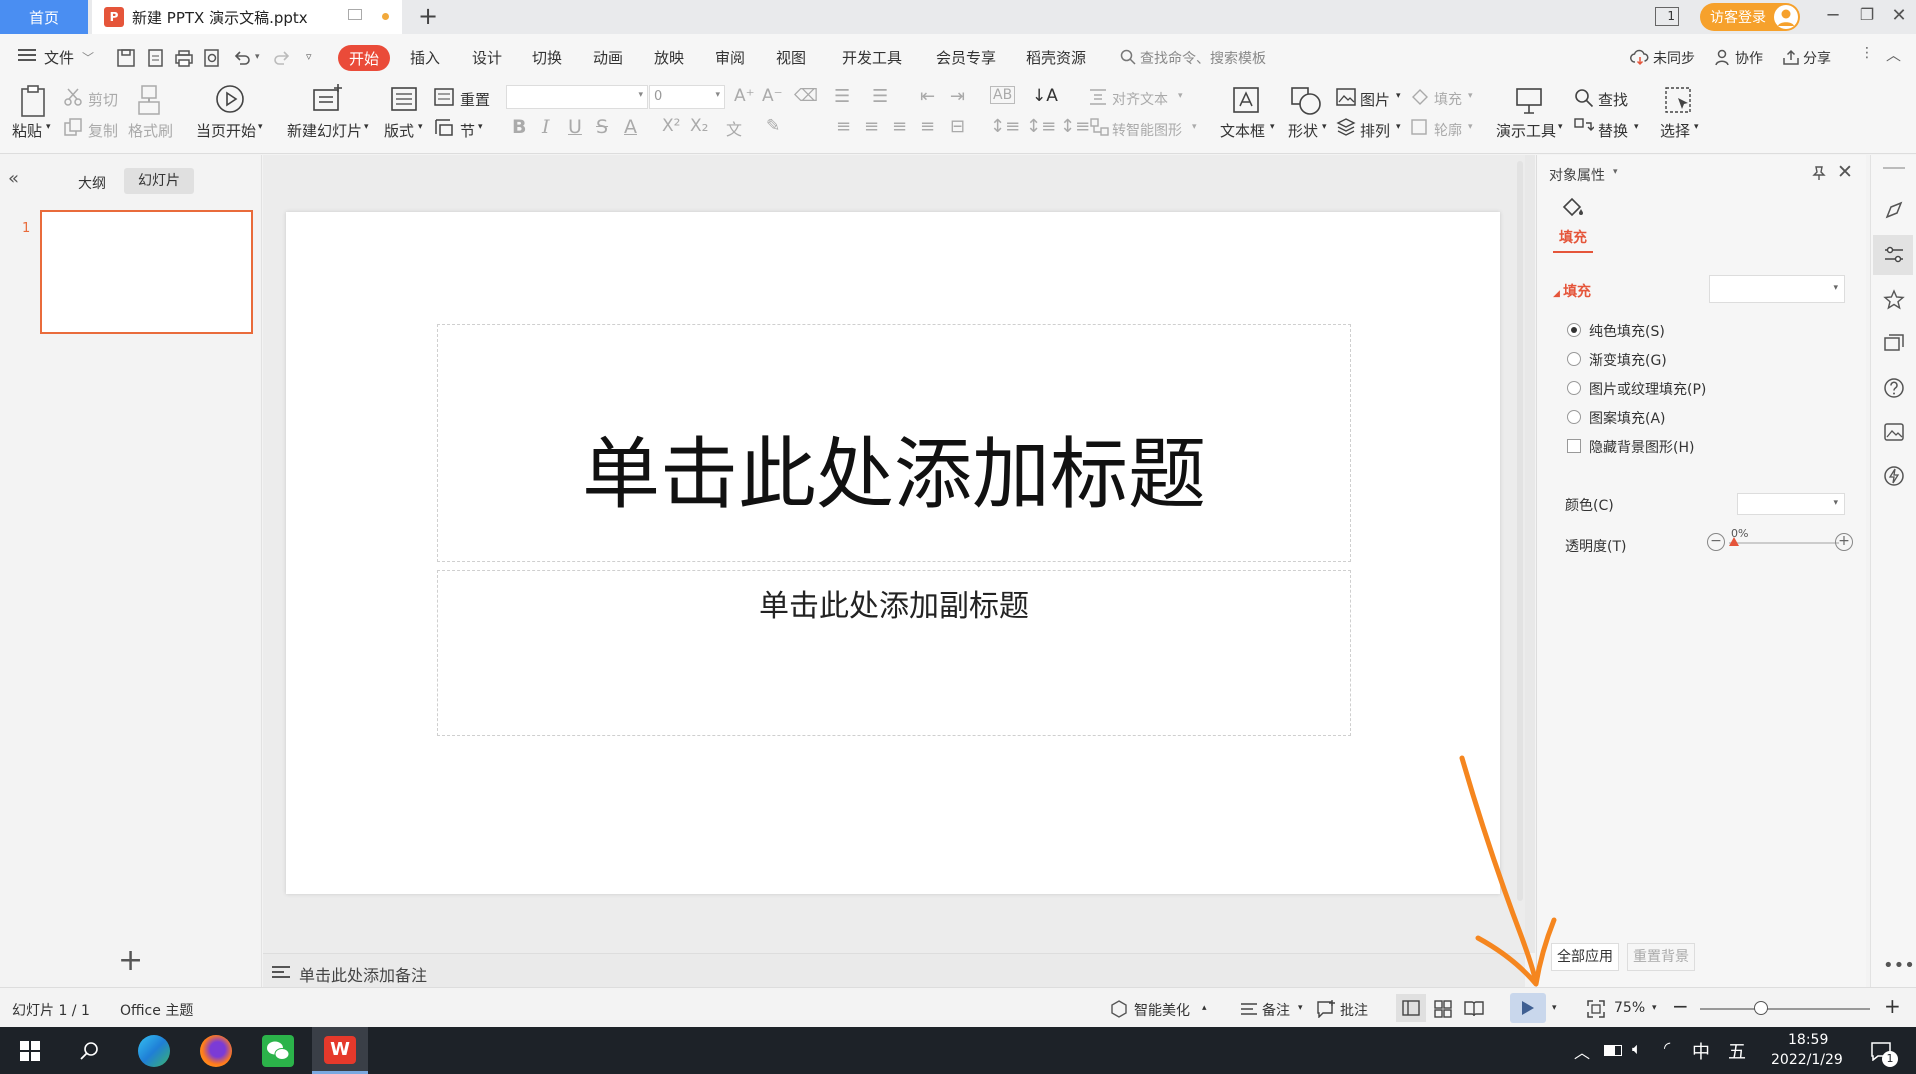 The image size is (1916, 1074). Describe the element at coordinates (1845, 172) in the screenshot. I see `close-panel-icon: ✕` at that location.